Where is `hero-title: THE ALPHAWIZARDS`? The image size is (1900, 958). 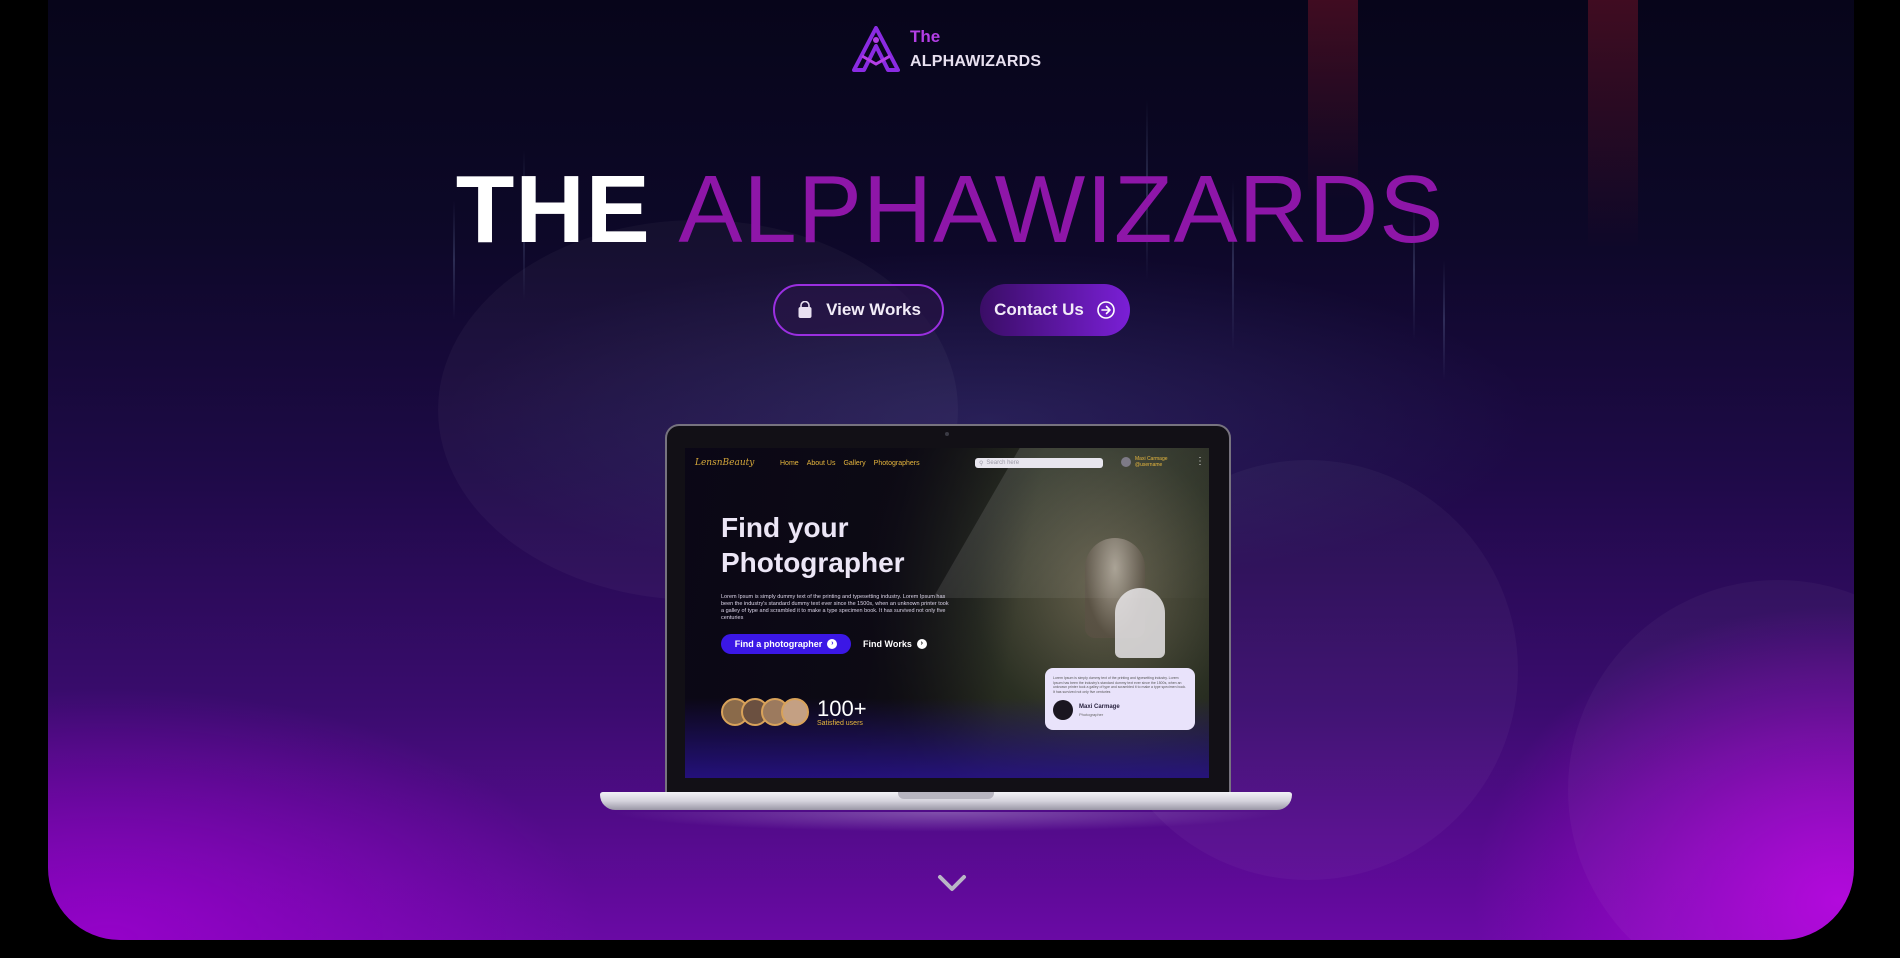
hero-title: THE ALPHAWIZARDS is located at coordinates (950, 210).